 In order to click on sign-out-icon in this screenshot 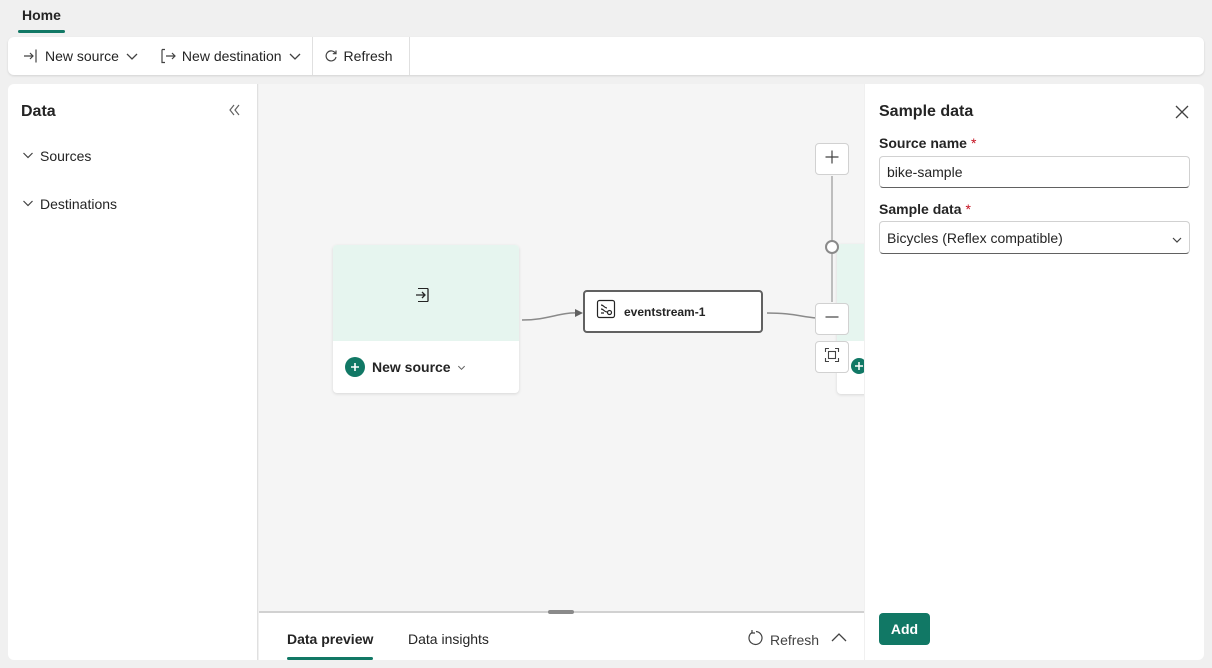, I will do `click(168, 56)`.